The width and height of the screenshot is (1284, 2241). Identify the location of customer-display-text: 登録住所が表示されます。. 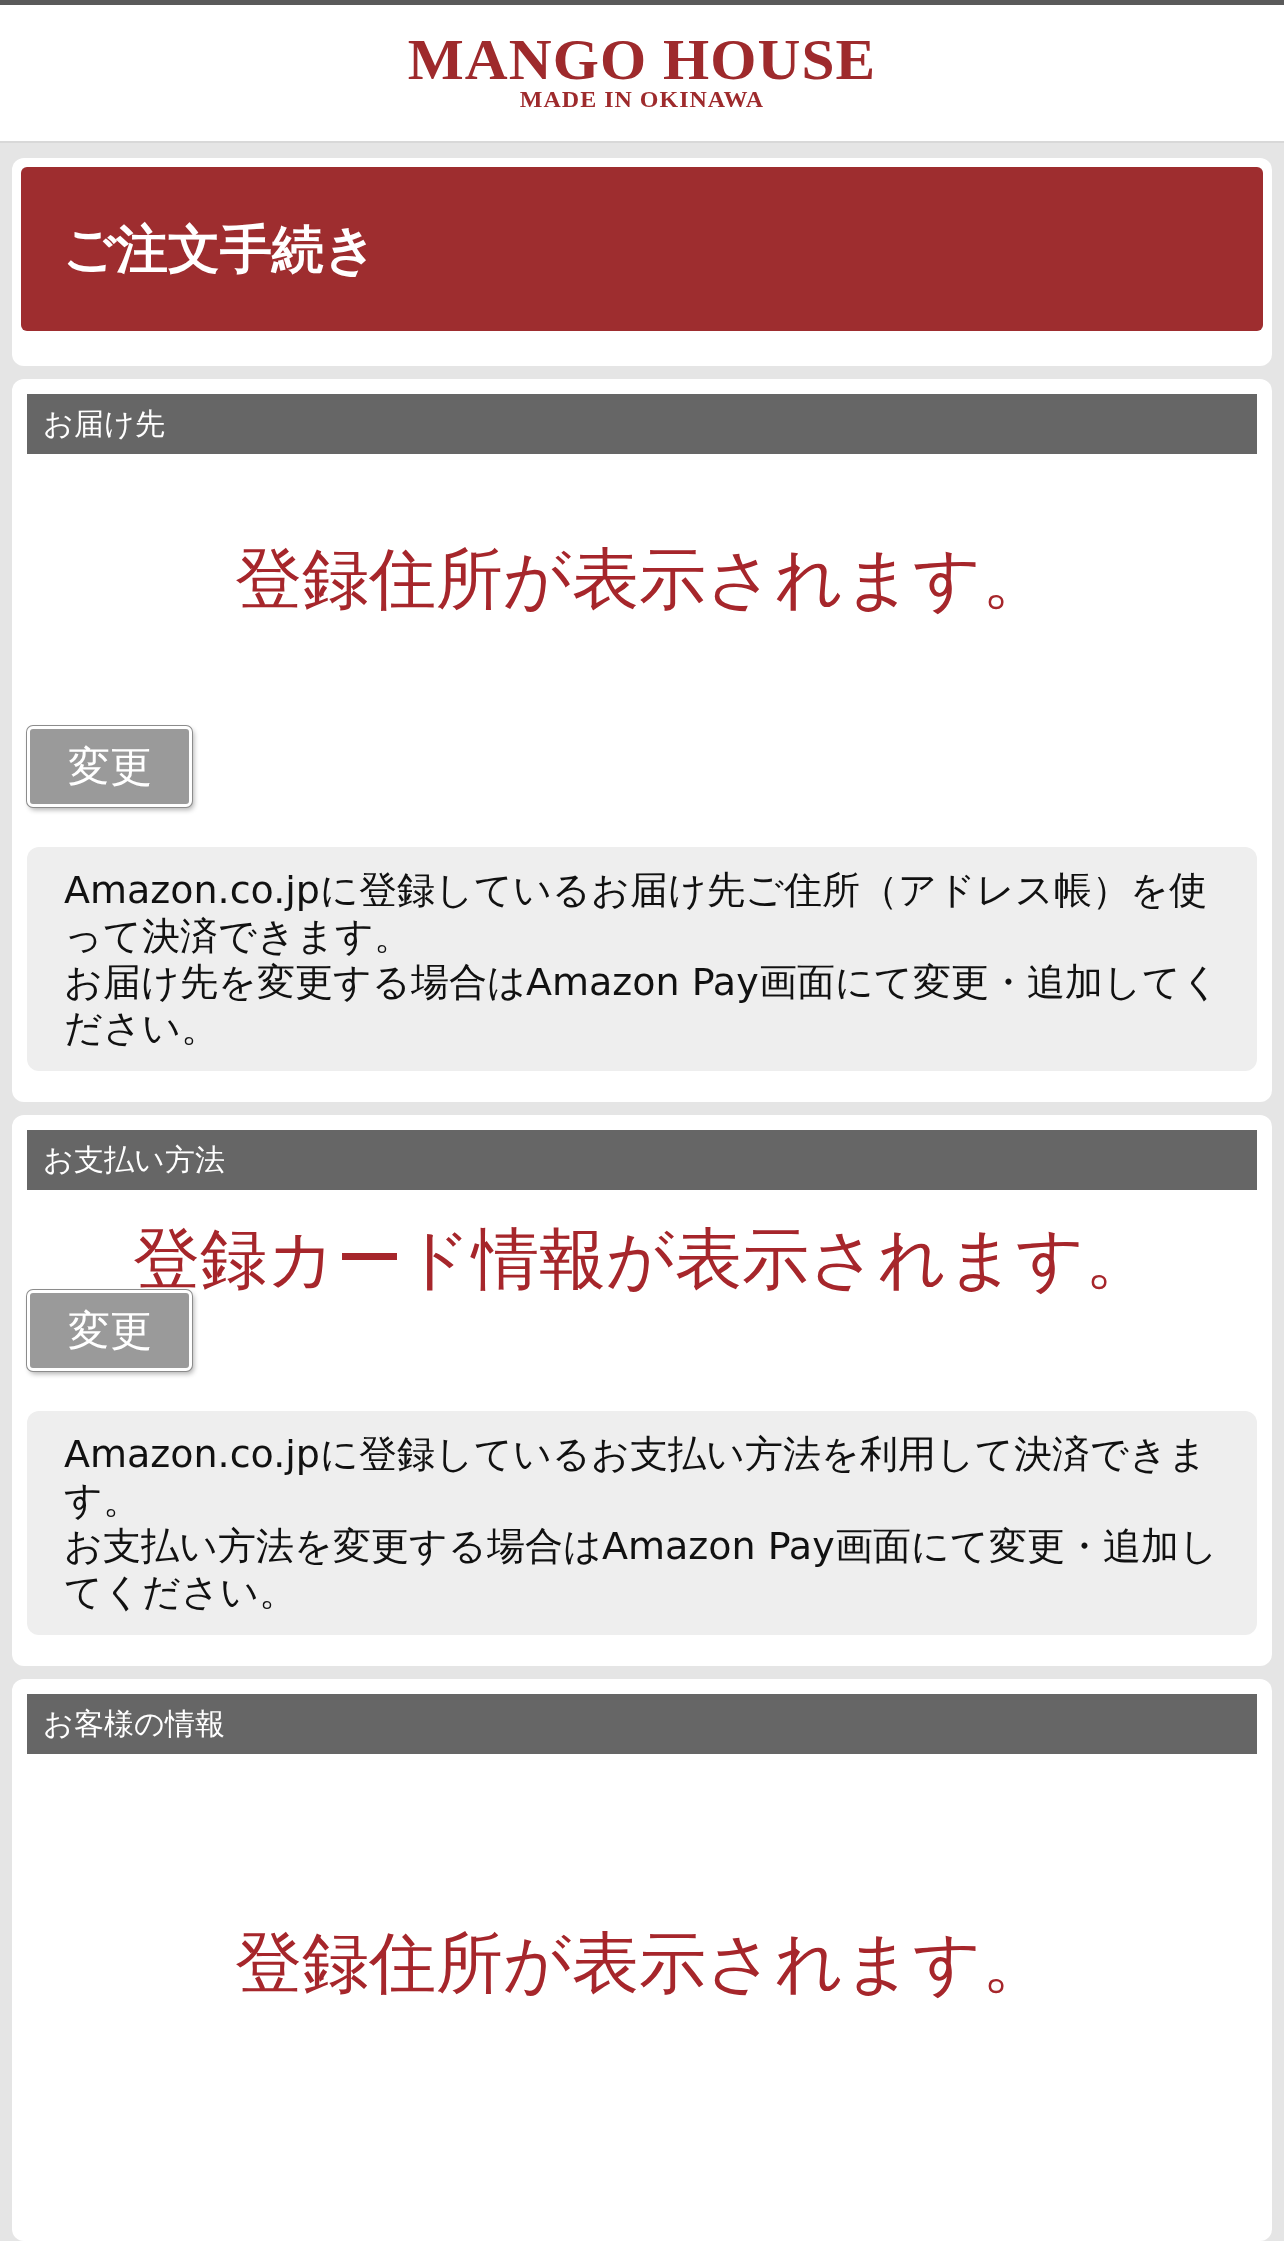
(642, 1963).